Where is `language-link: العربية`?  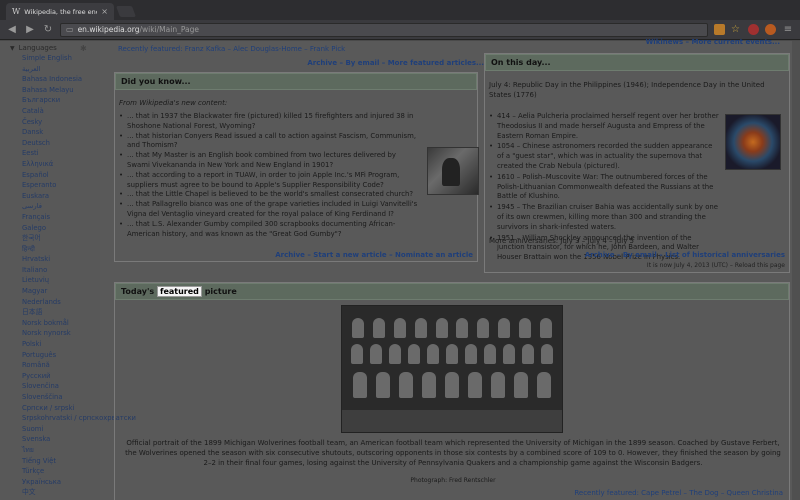
language-link: العربية is located at coordinates (61, 69).